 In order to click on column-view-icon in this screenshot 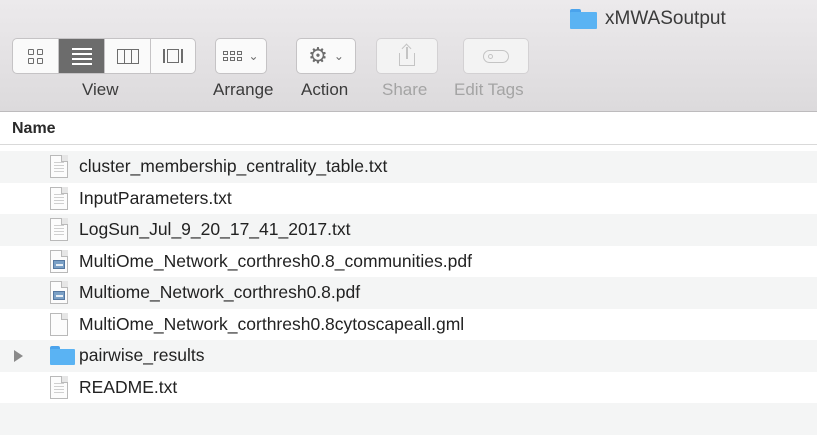, I will do `click(127, 56)`.